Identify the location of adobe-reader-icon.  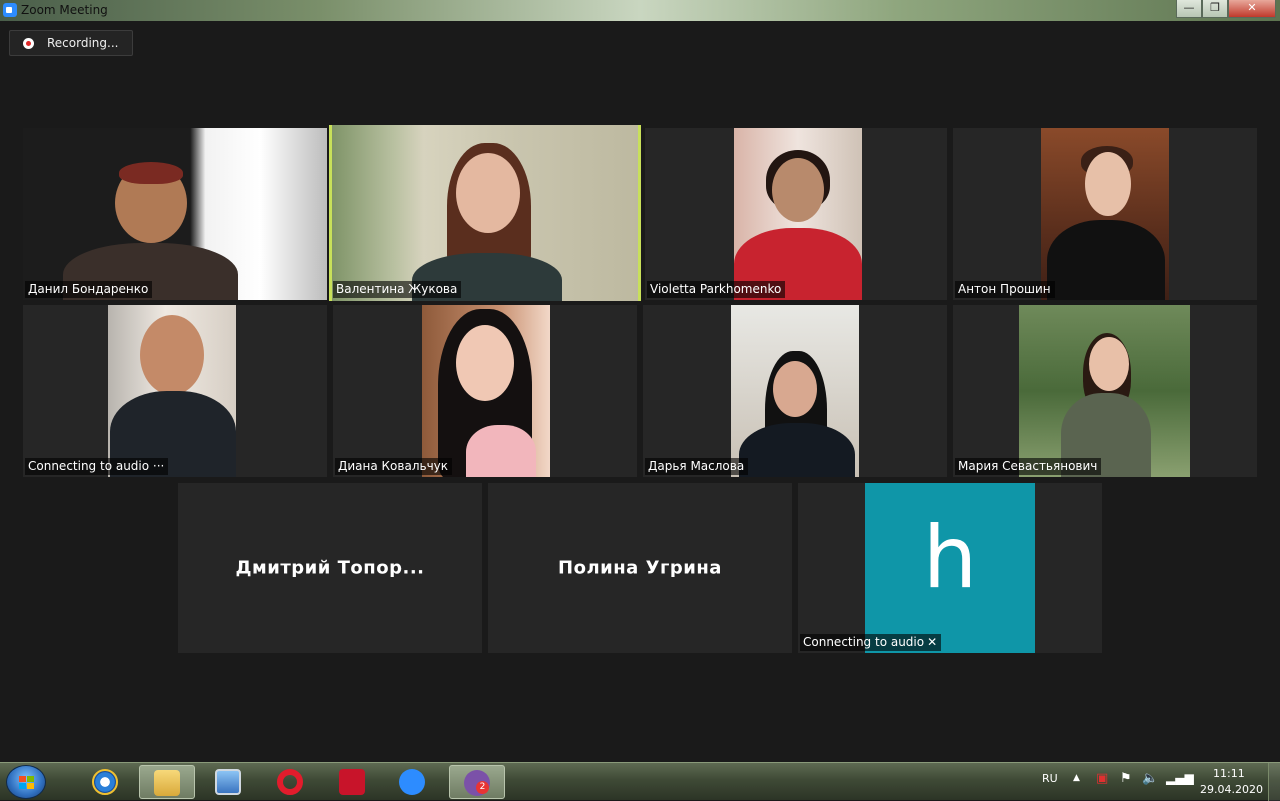
(352, 782).